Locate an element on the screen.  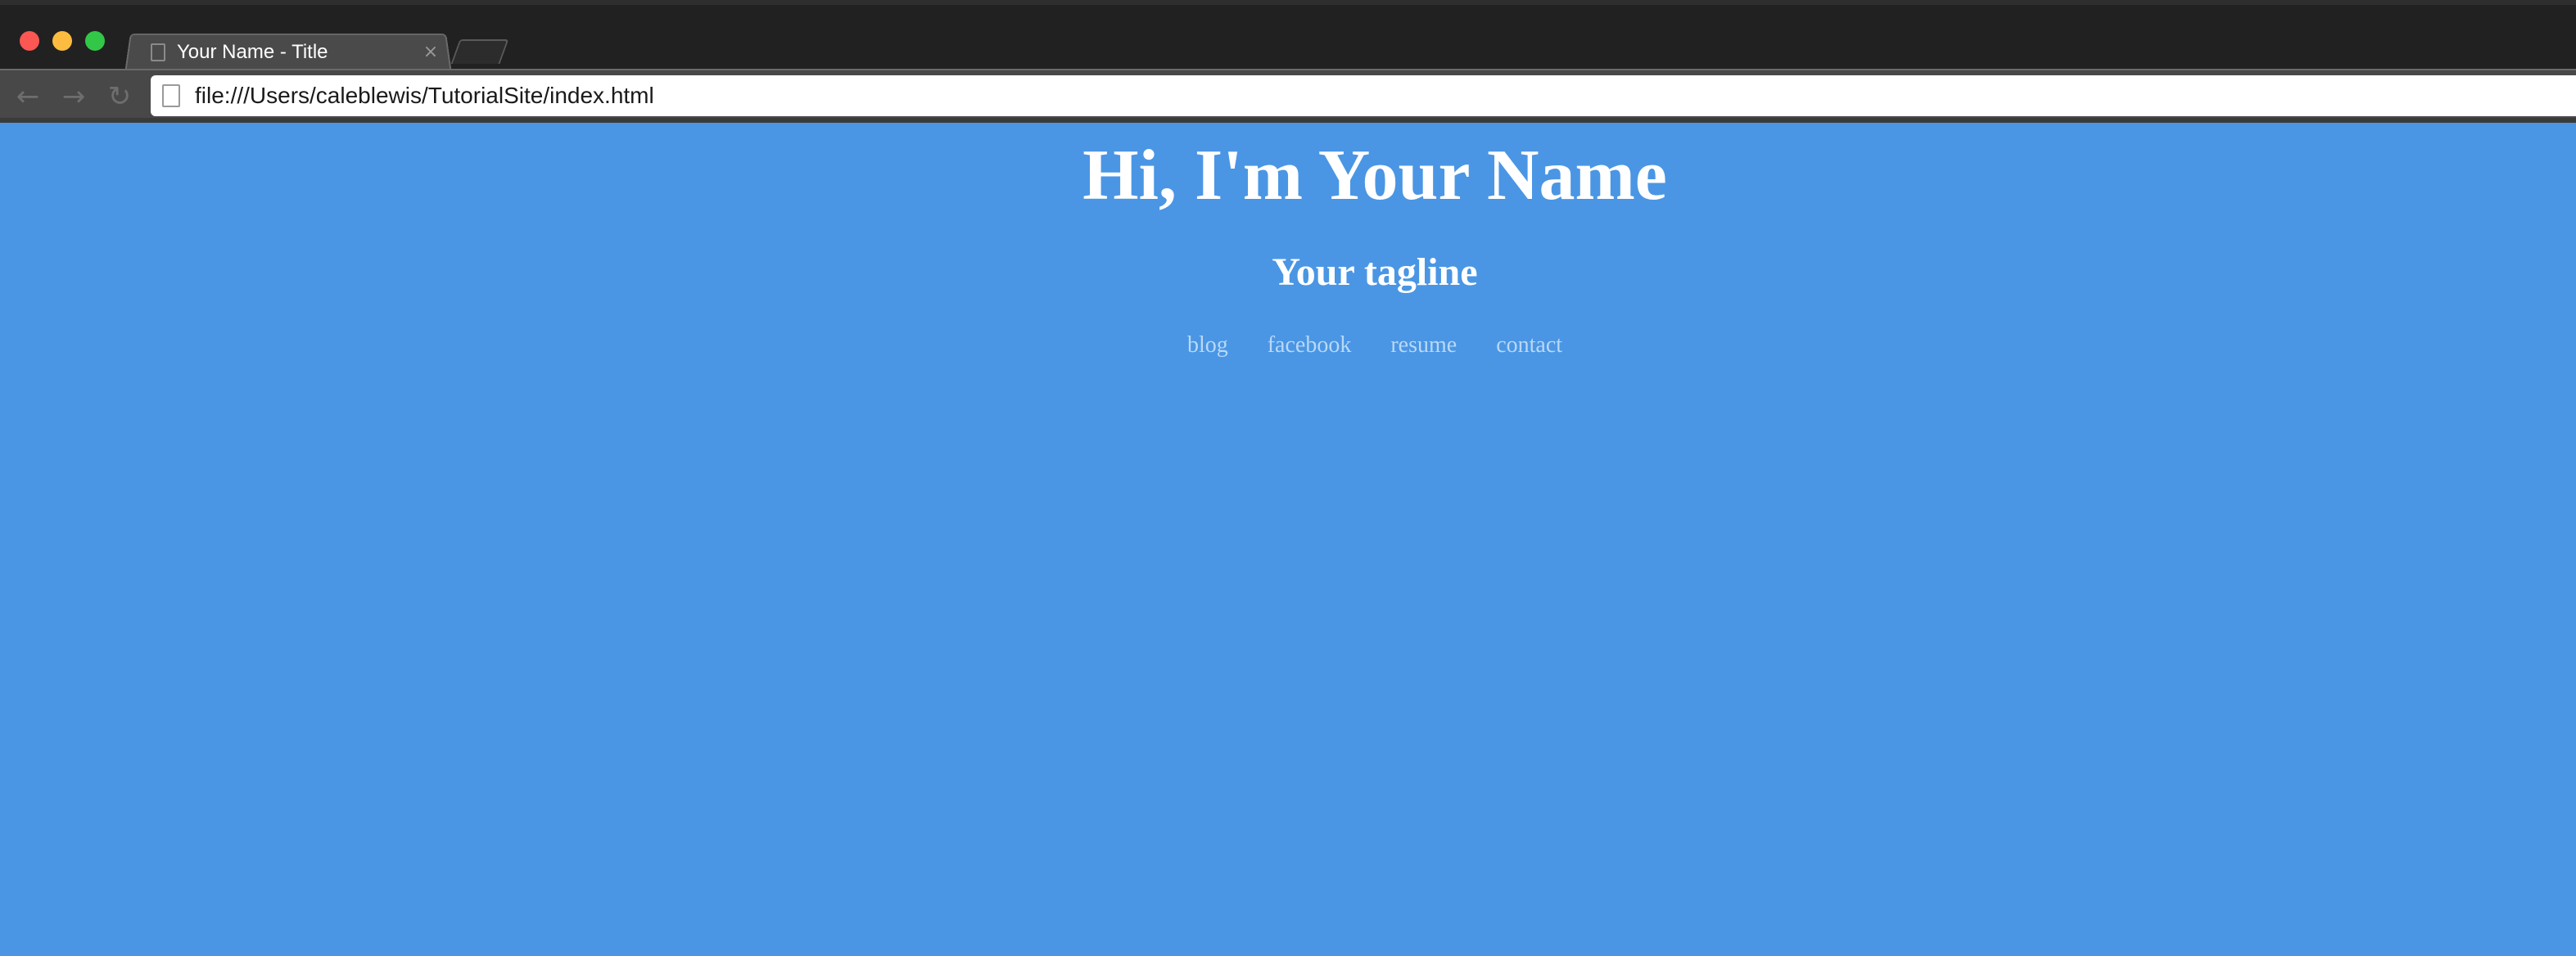
forward-button: → is located at coordinates (74, 97).